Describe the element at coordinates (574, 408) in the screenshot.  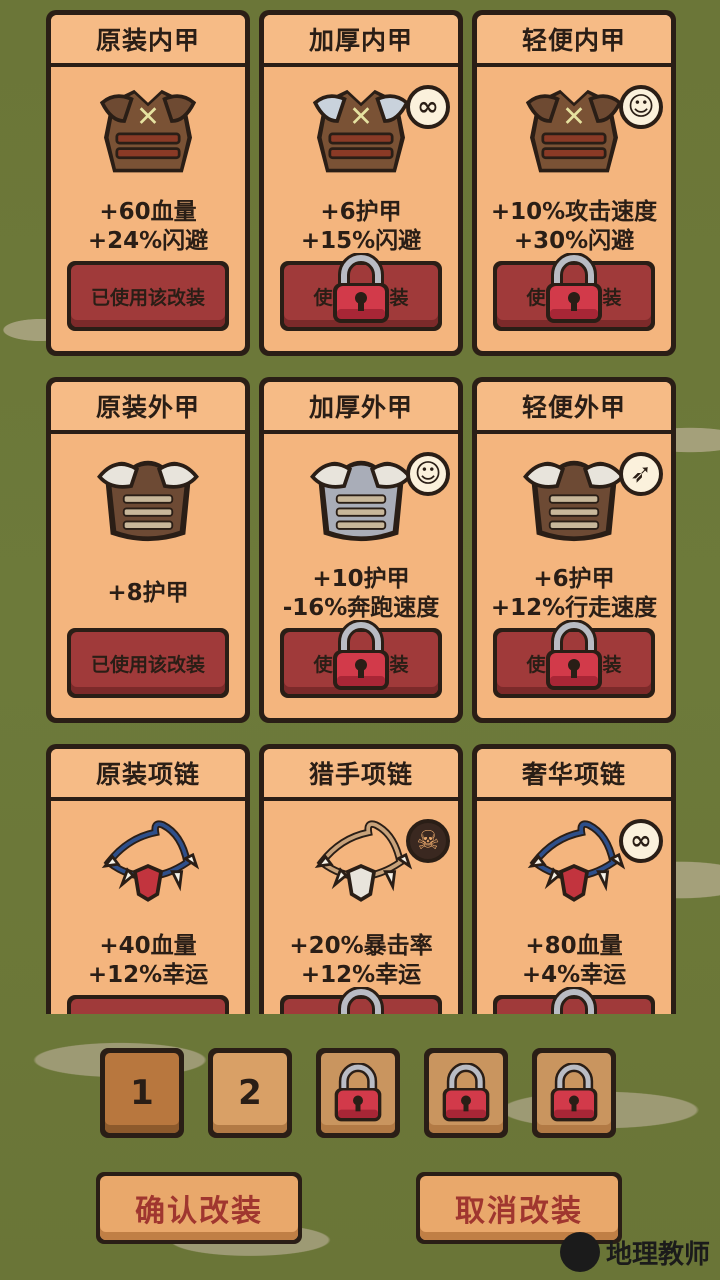
I see `mod-card-title: 轻便外甲` at that location.